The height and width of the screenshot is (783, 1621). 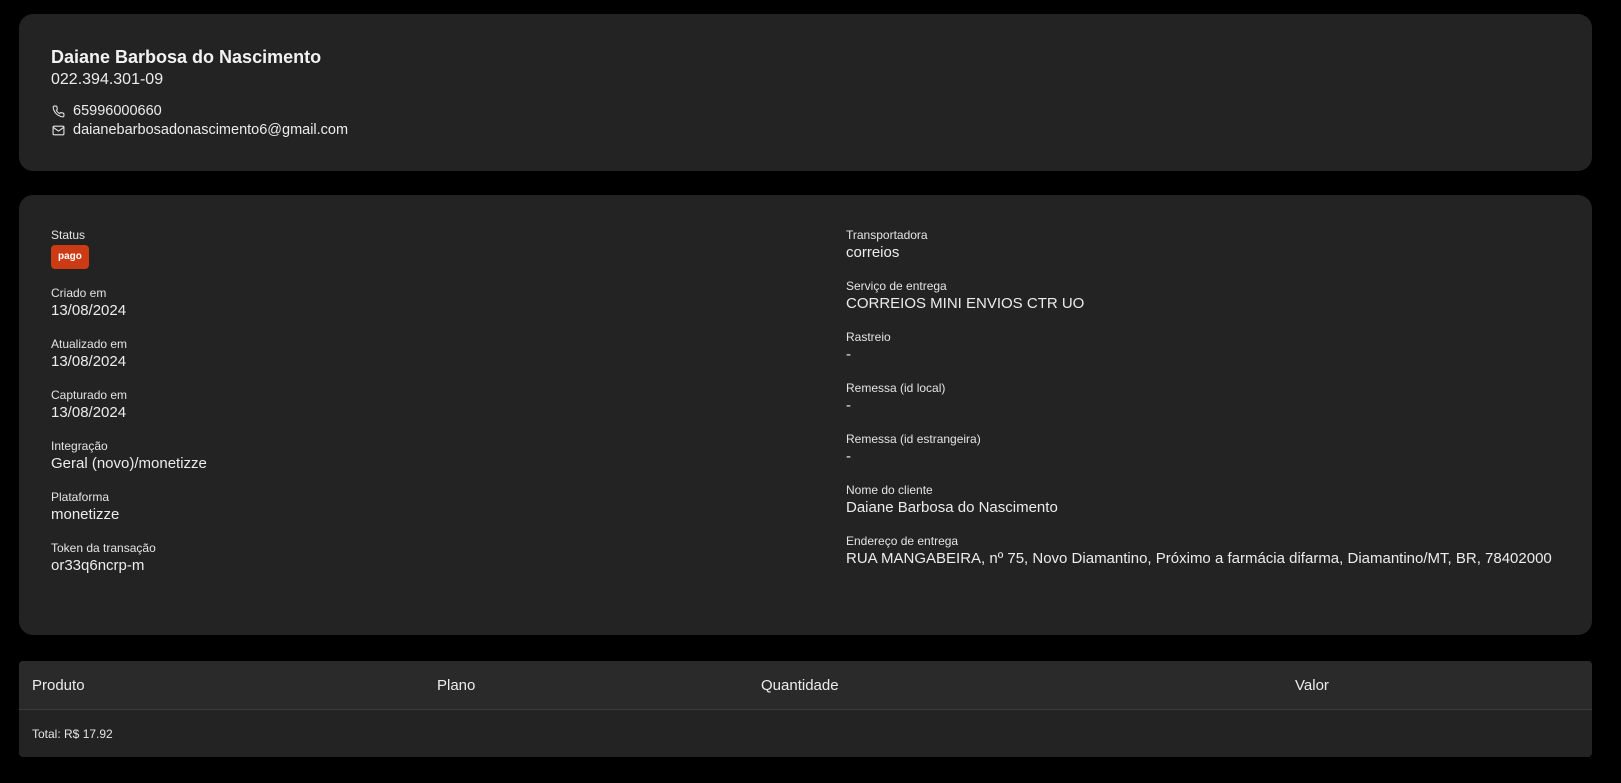 What do you see at coordinates (1312, 685) in the screenshot?
I see `column-header-valor: Valor` at bounding box center [1312, 685].